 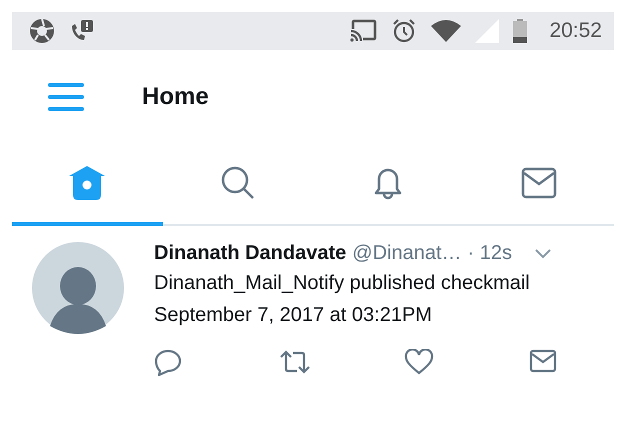 I want to click on cast-icon, so click(x=363, y=31).